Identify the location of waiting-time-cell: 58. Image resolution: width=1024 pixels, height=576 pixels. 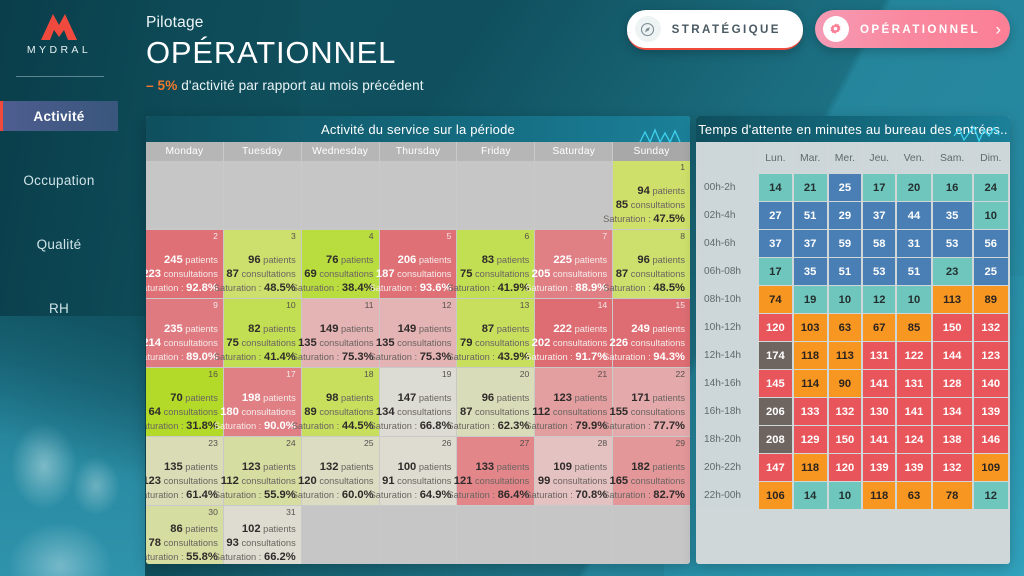
(879, 243).